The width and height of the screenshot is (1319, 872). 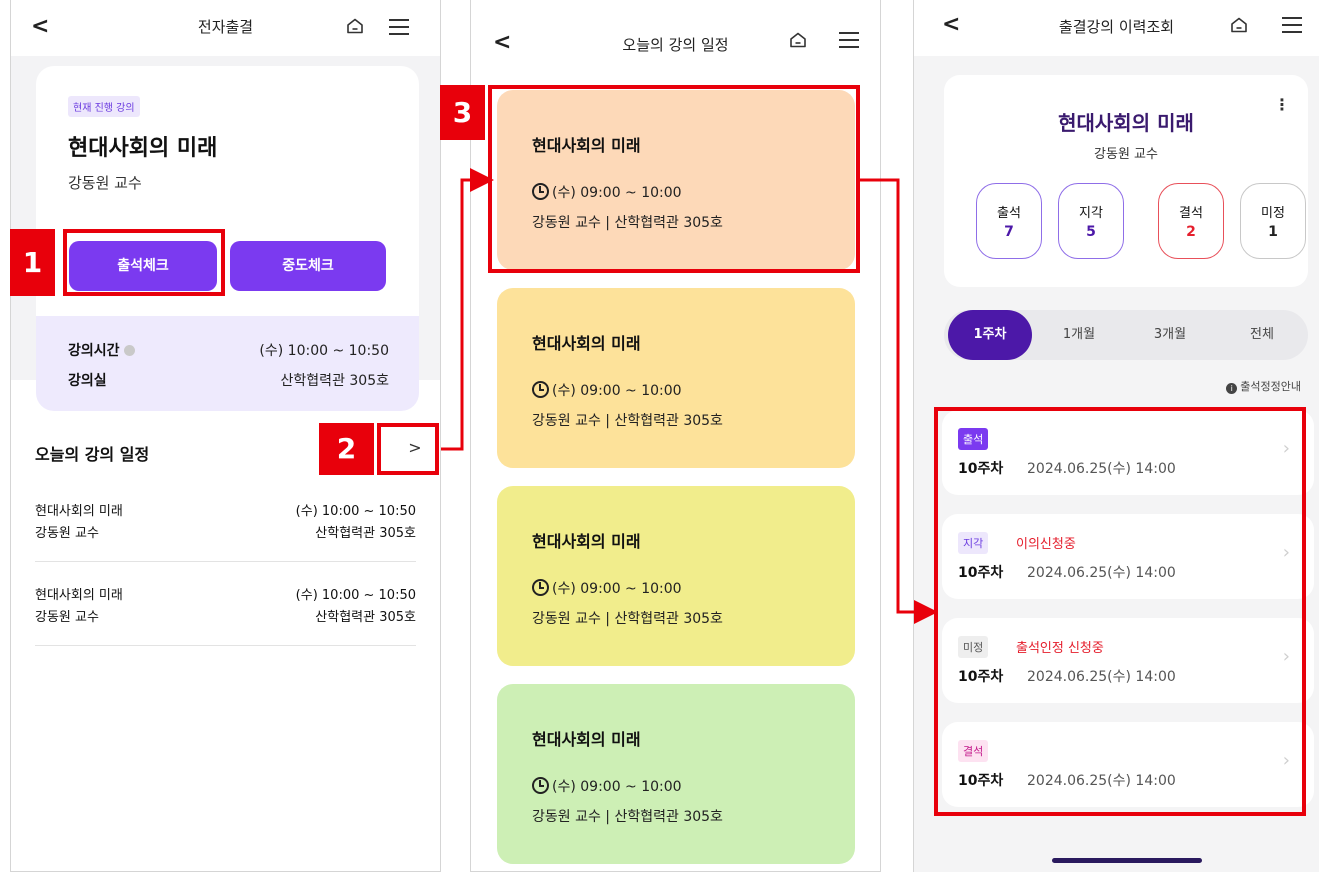 What do you see at coordinates (899, 401) in the screenshot?
I see `arrow-3-to-history` at bounding box center [899, 401].